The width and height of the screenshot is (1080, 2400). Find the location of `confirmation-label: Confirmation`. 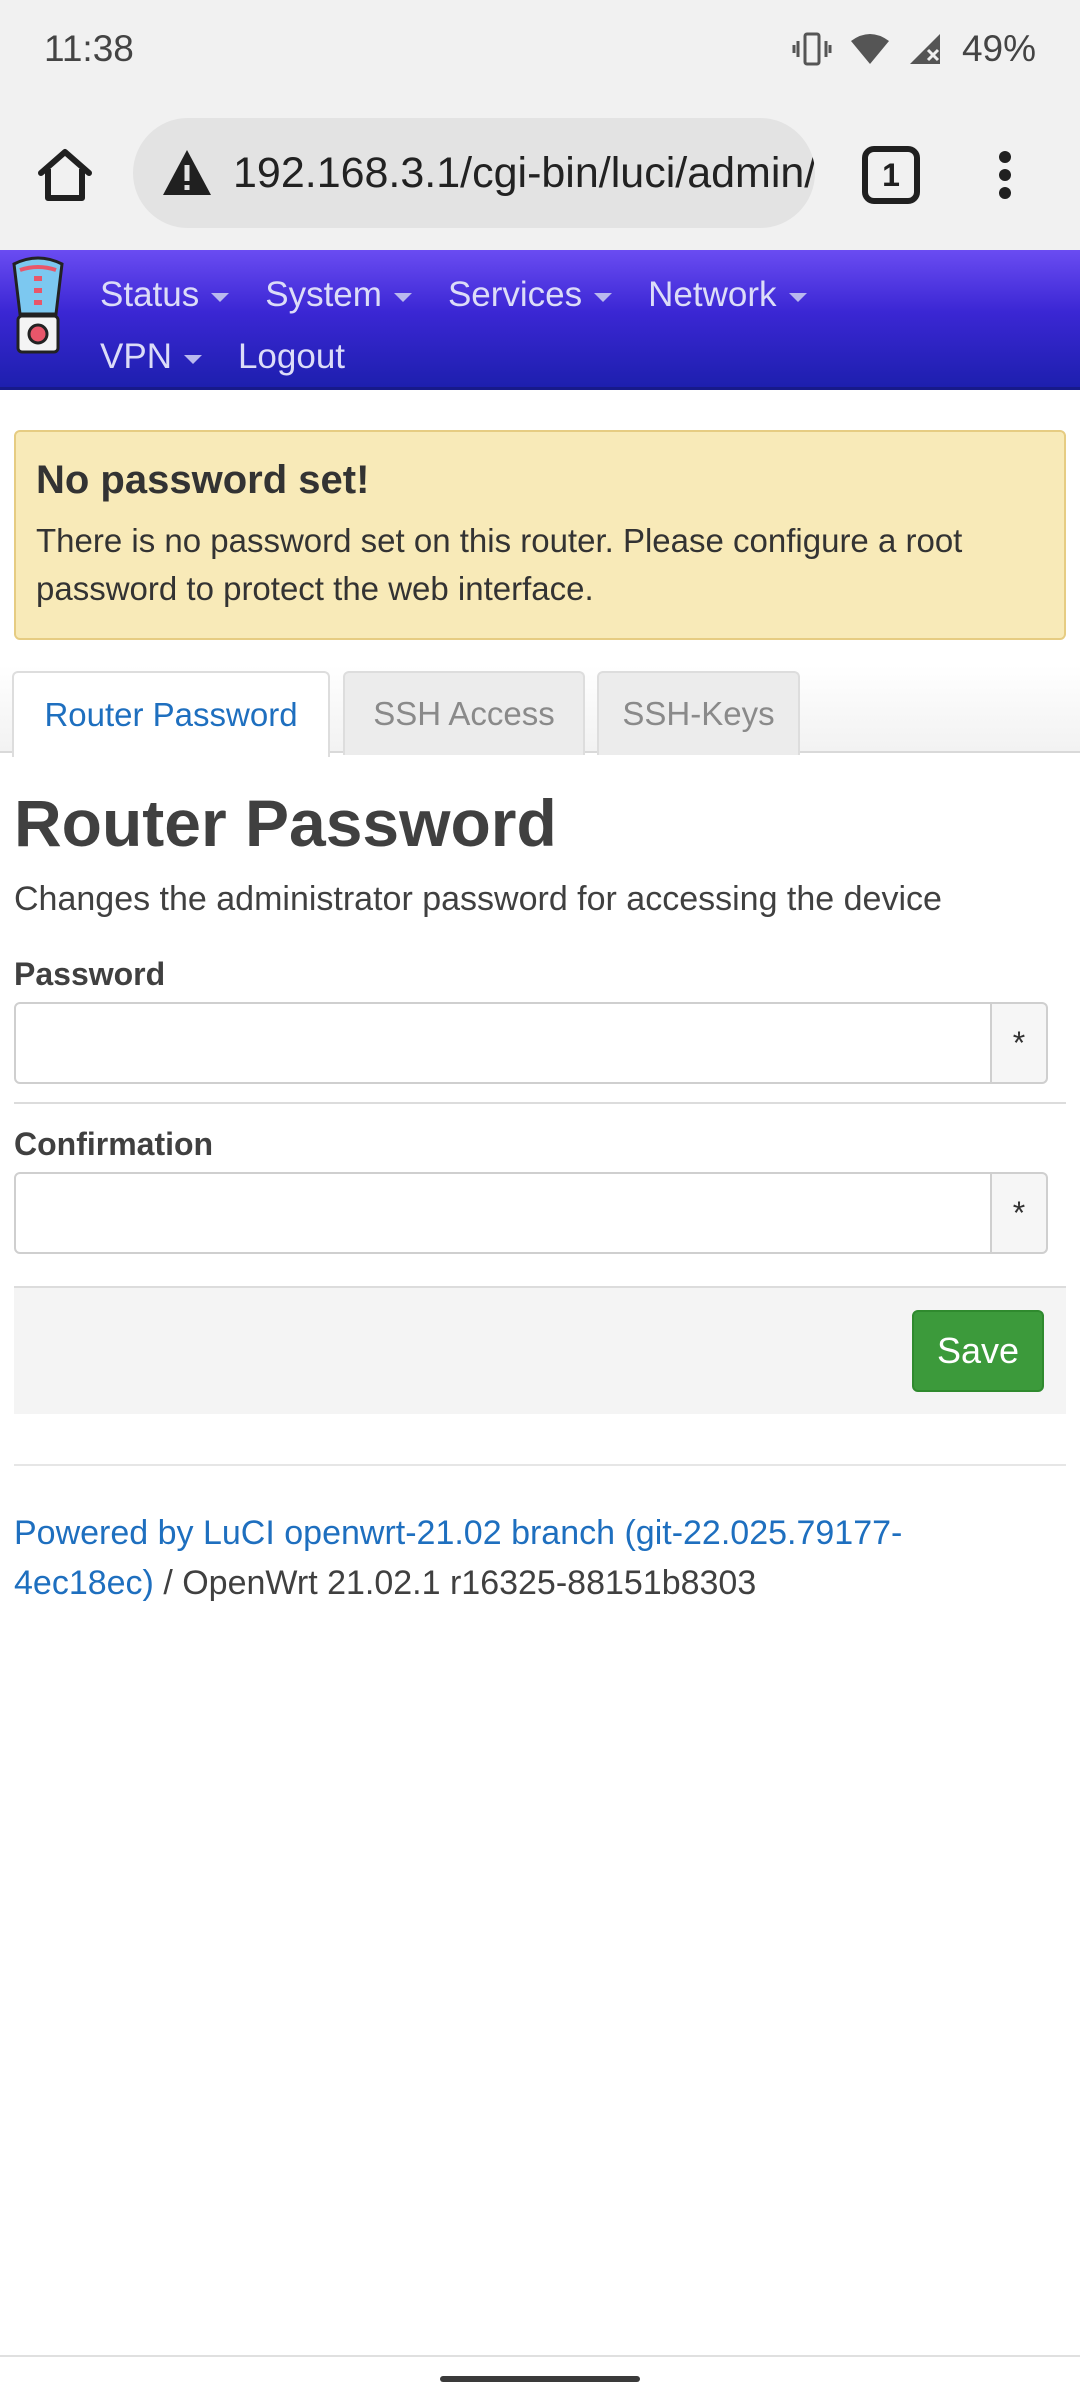

confirmation-label: Confirmation is located at coordinates (114, 1144).